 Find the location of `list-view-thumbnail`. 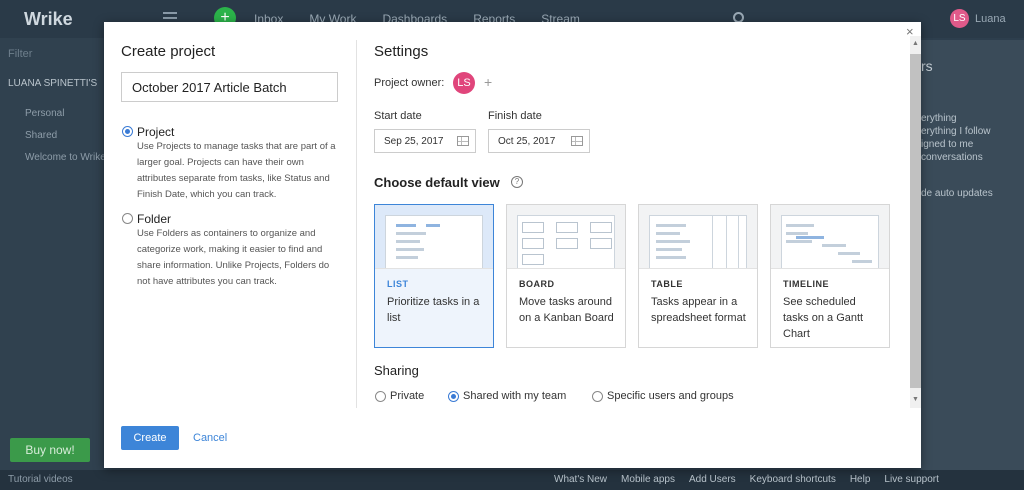

list-view-thumbnail is located at coordinates (434, 237).